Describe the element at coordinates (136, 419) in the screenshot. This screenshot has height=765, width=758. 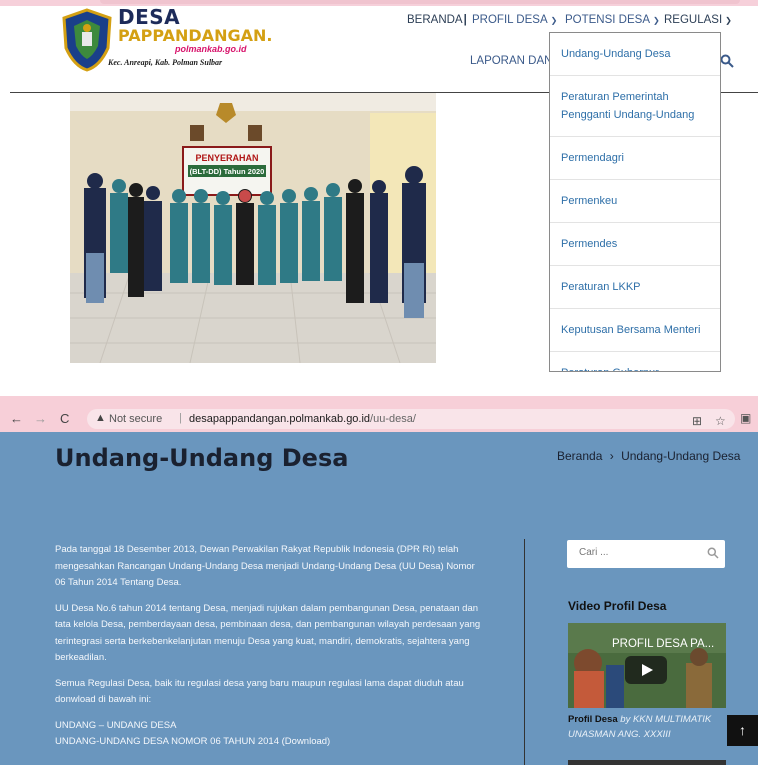
I see `not-secure-label: Not secure` at that location.